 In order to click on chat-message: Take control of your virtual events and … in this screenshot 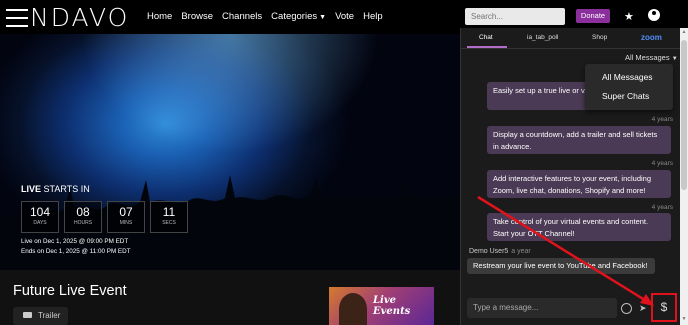, I will do `click(579, 227)`.